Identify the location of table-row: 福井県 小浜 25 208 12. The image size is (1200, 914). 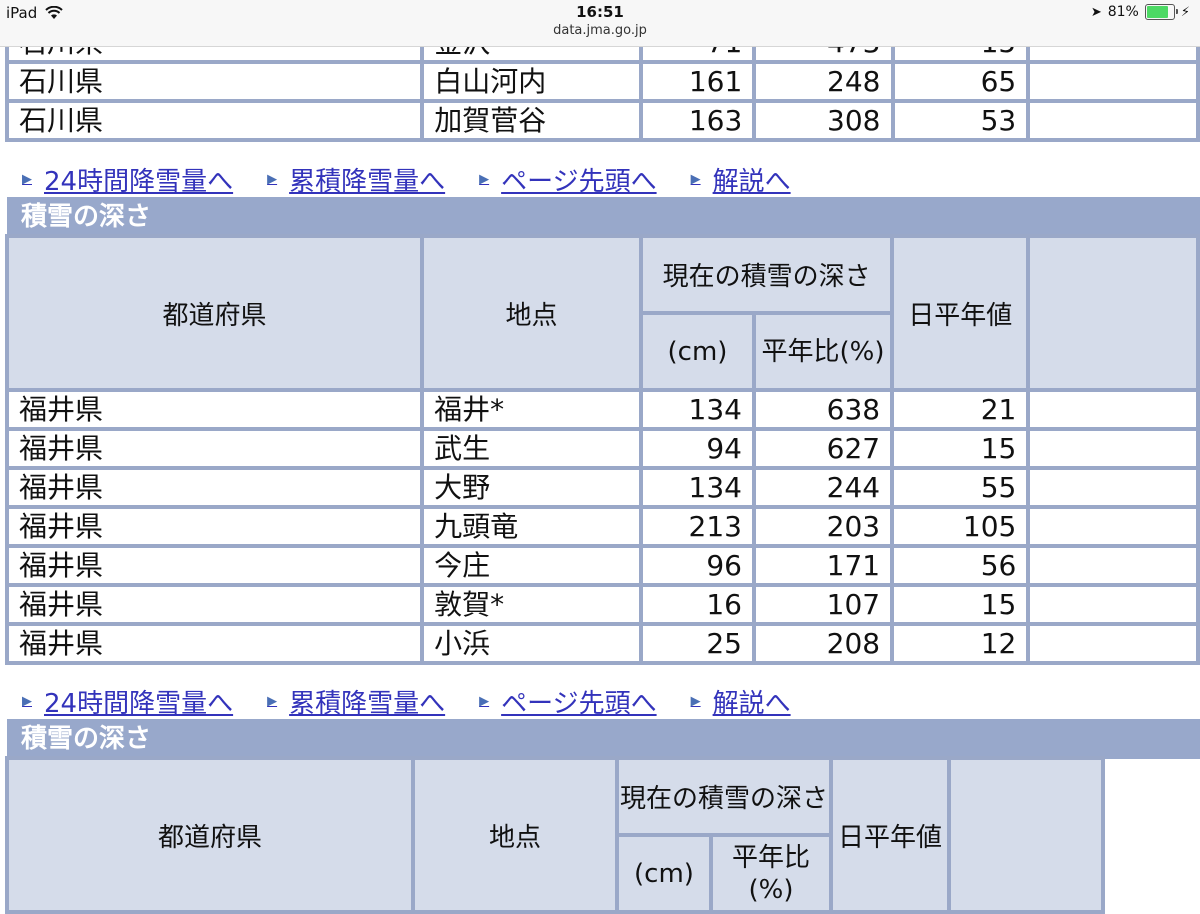
(602, 643).